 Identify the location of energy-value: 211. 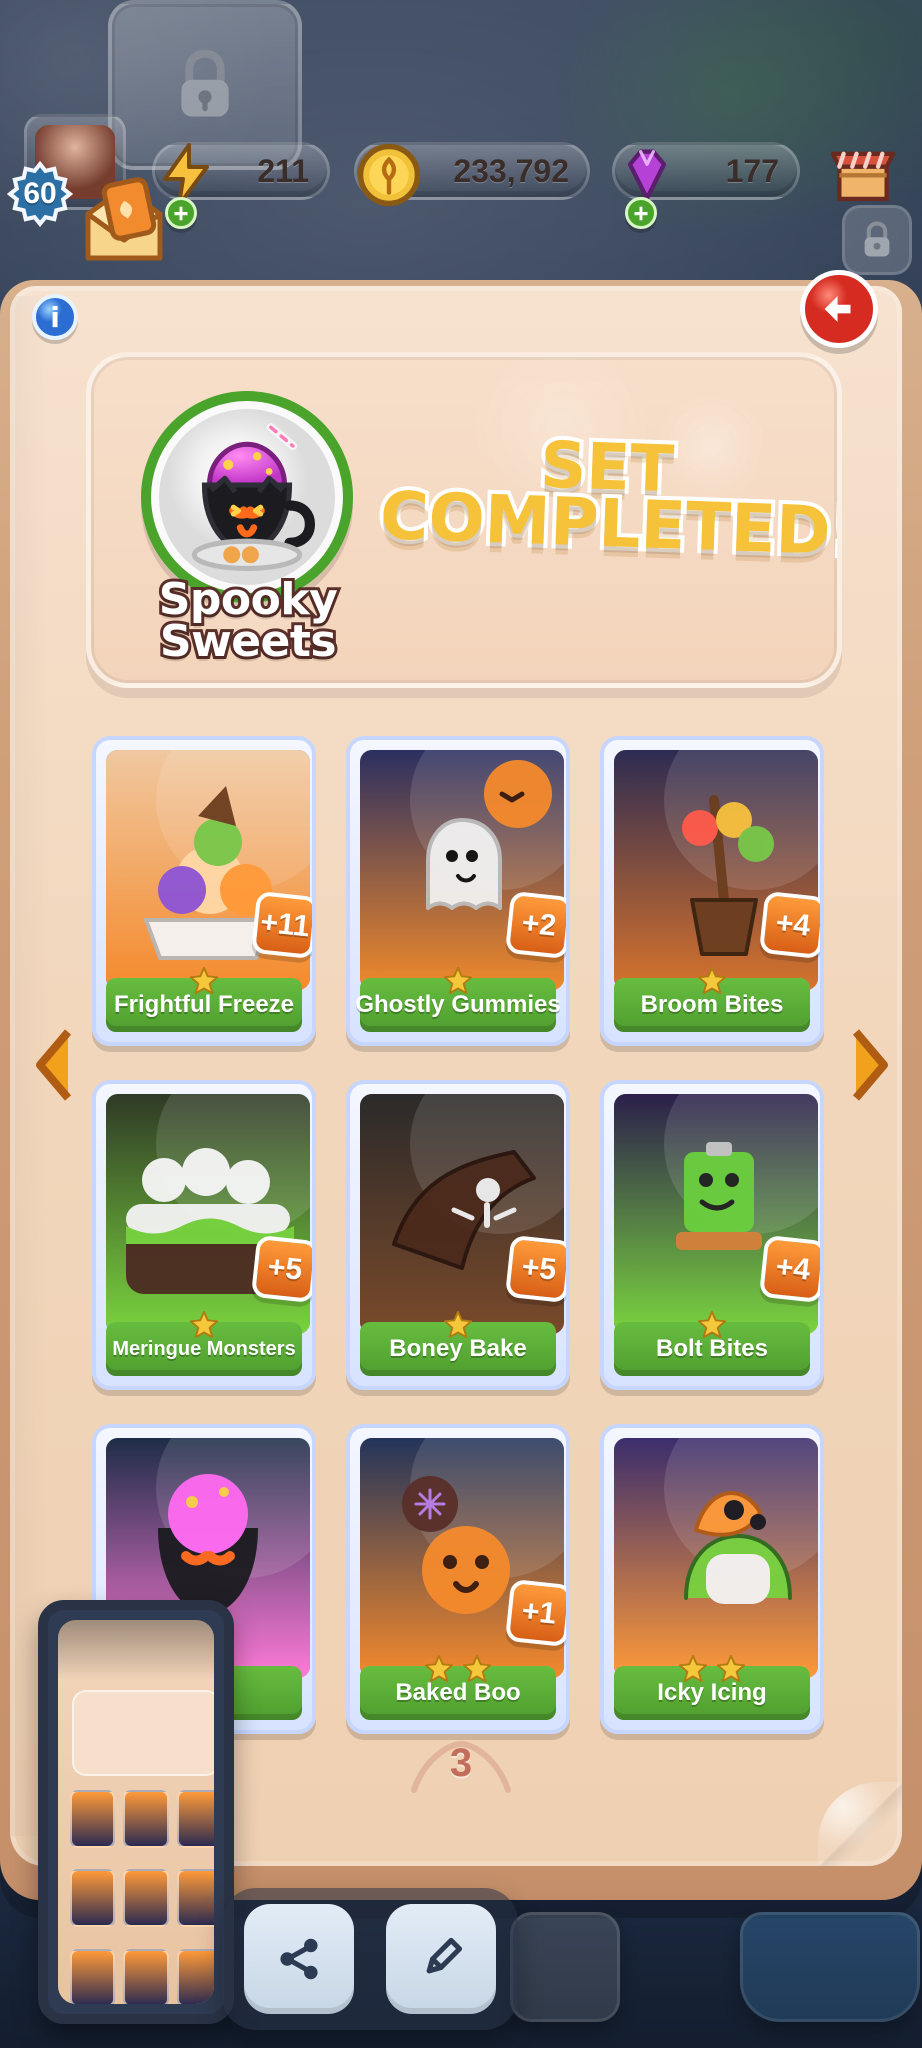
(283, 170).